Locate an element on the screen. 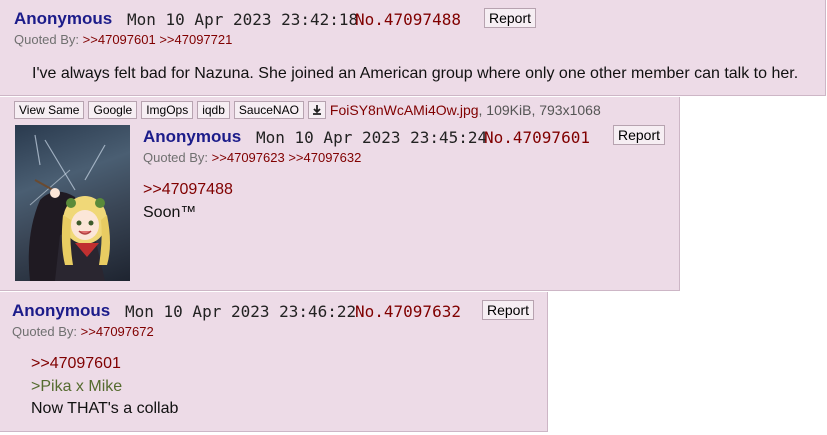  file-name-link: FoiSY8nWcAMi4Ow.jpg is located at coordinates (404, 110).